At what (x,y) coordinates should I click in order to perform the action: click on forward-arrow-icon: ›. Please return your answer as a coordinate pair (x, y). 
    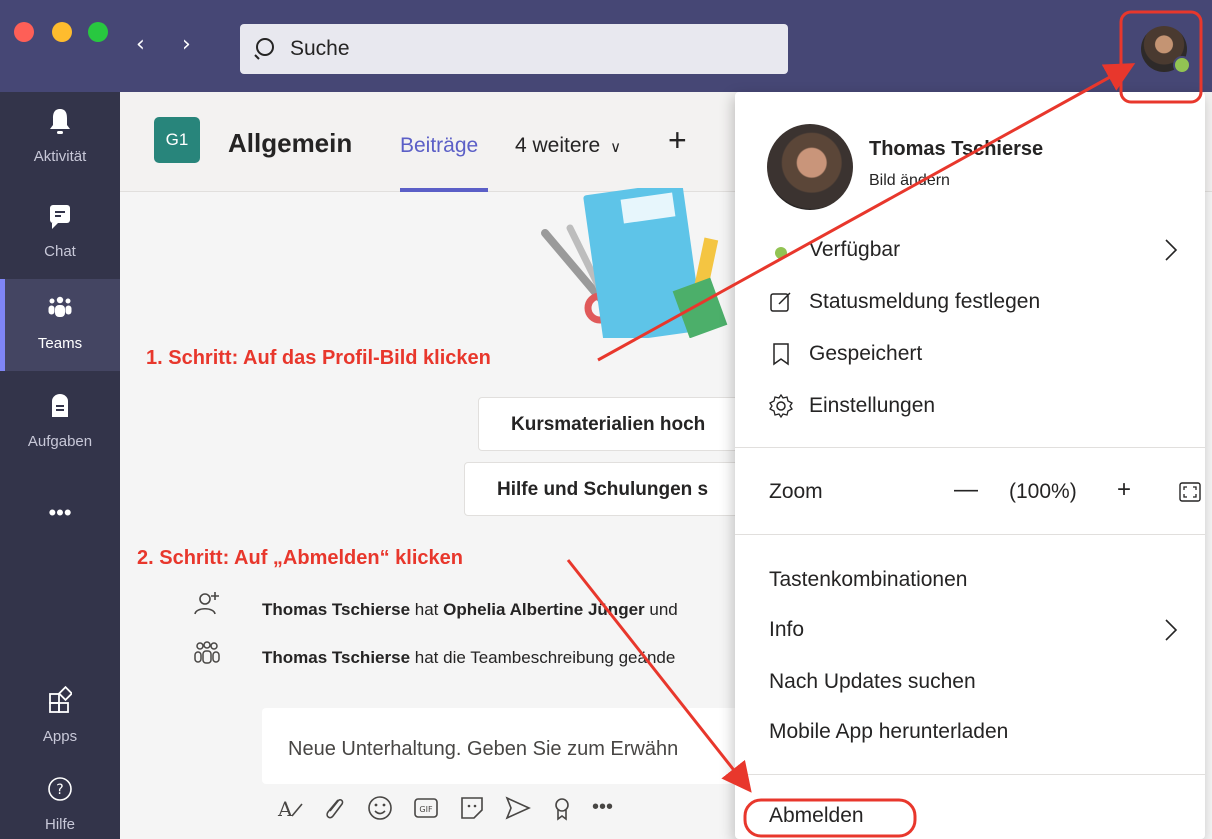
    Looking at the image, I should click on (186, 45).